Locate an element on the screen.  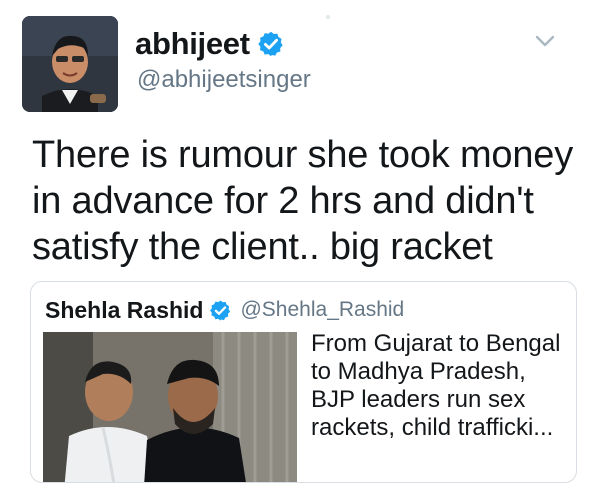
author-name-row: abhijeet is located at coordinates (210, 44).